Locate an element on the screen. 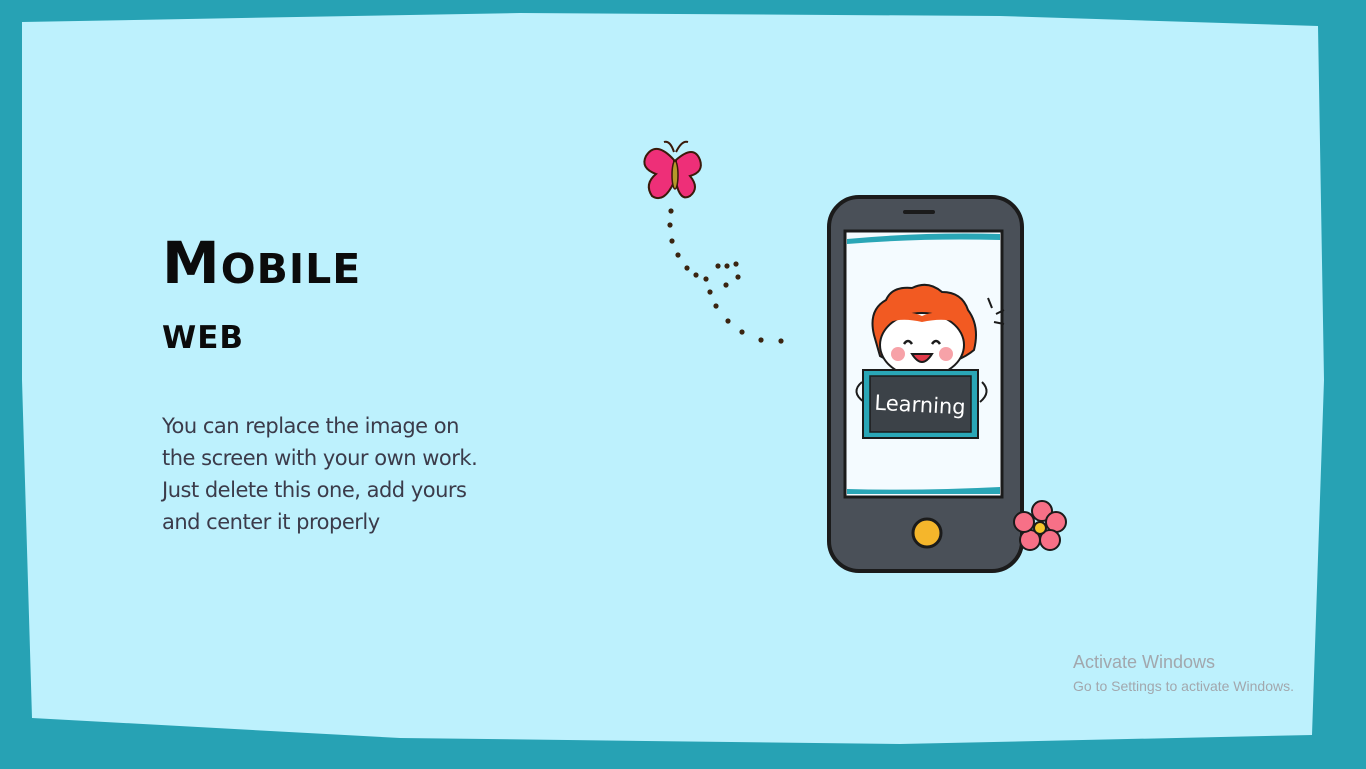 This screenshot has width=1366, height=769. flight-path-dots is located at coordinates (725, 276).